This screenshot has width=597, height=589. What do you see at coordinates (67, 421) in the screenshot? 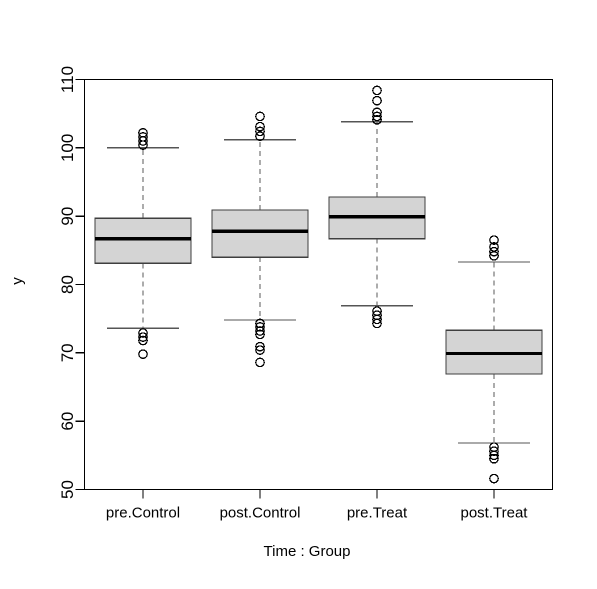
I see `y-tick-label: 60` at bounding box center [67, 421].